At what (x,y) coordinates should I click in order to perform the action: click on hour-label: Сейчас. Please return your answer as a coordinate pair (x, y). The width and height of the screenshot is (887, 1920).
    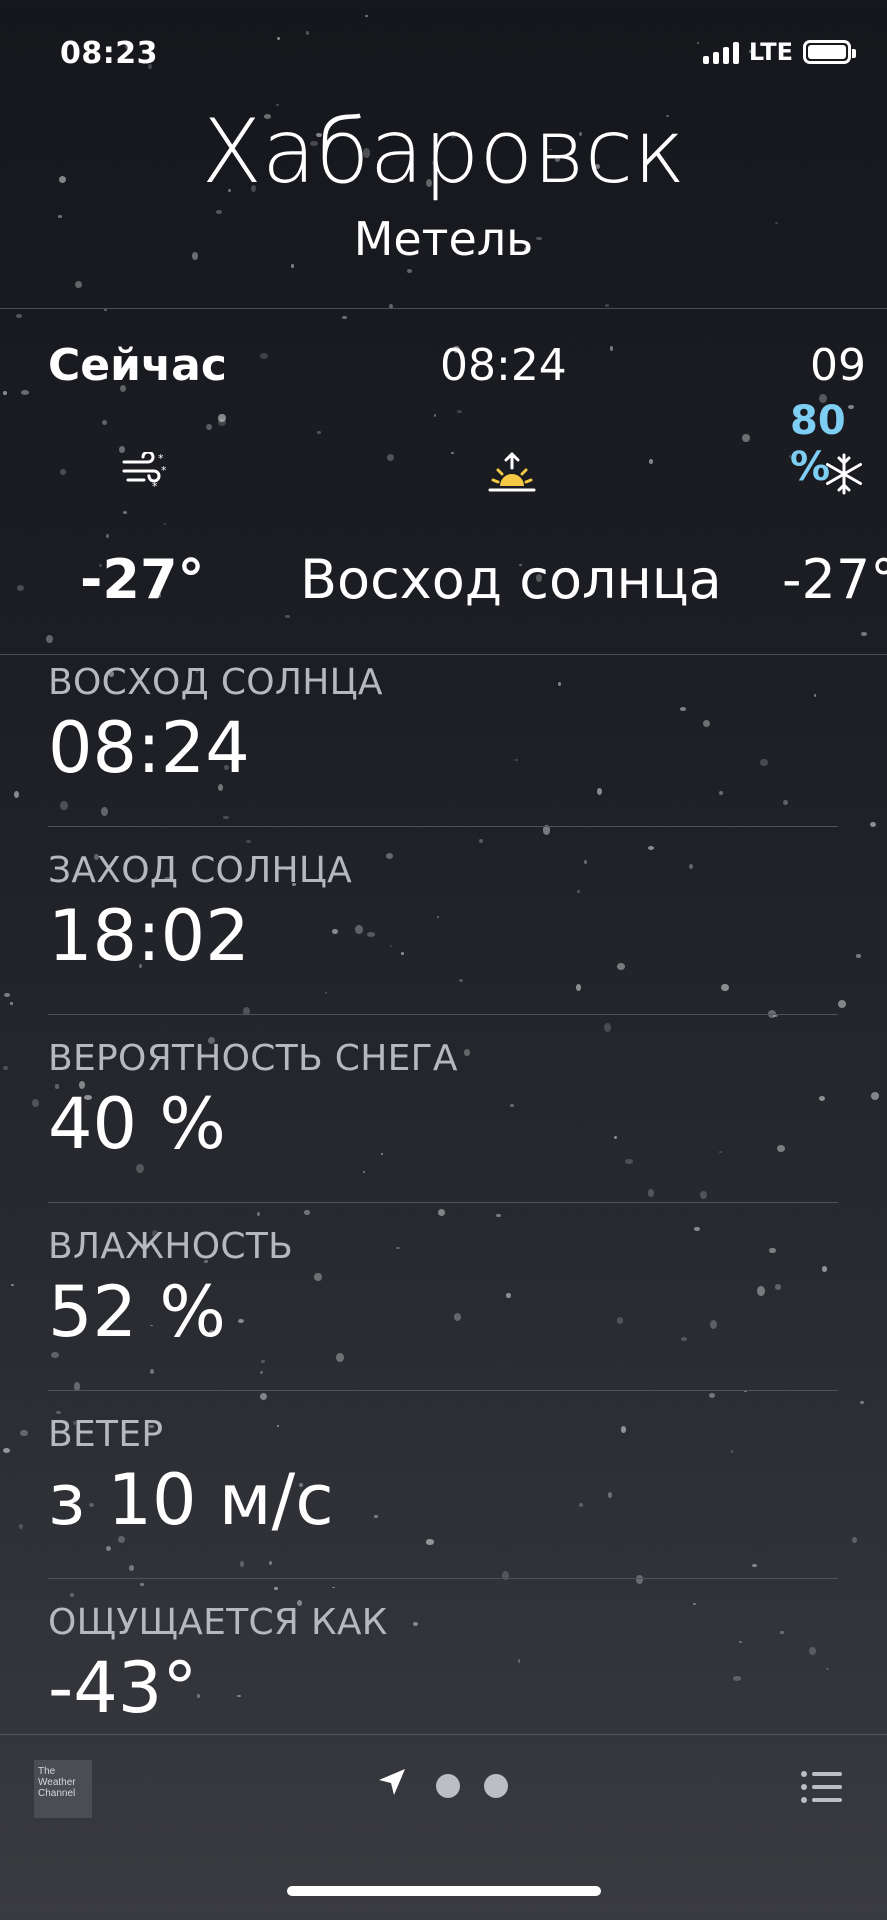
    Looking at the image, I should click on (137, 365).